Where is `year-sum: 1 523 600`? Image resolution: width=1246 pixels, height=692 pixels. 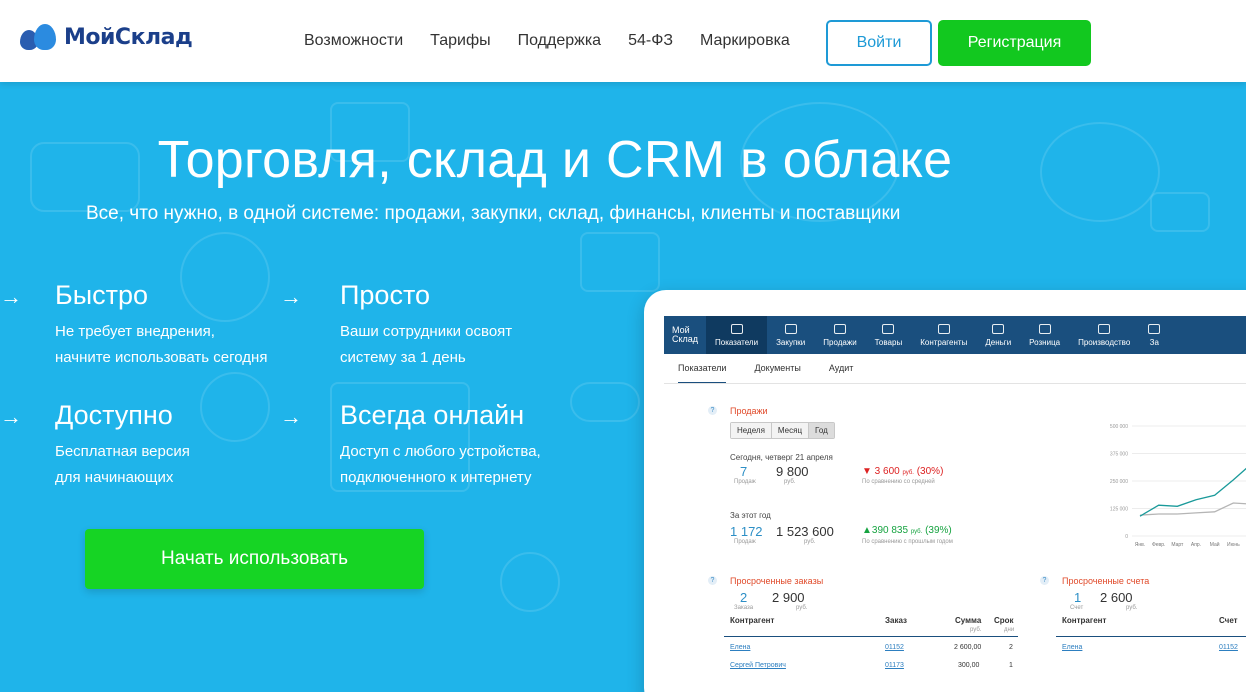 year-sum: 1 523 600 is located at coordinates (805, 531).